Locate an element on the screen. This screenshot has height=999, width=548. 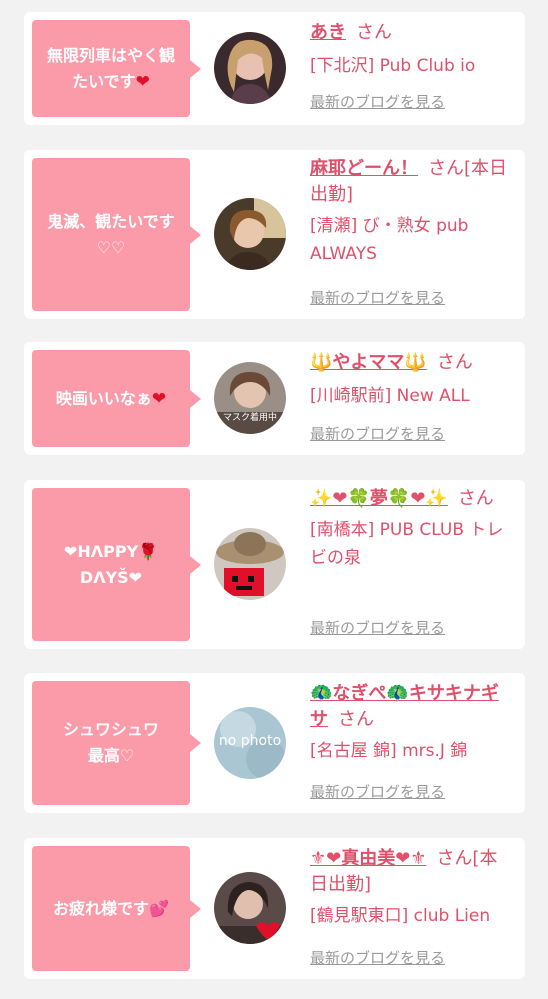
shop-label: [名古屋 錦] mrs.J 錦 is located at coordinates (410, 751).